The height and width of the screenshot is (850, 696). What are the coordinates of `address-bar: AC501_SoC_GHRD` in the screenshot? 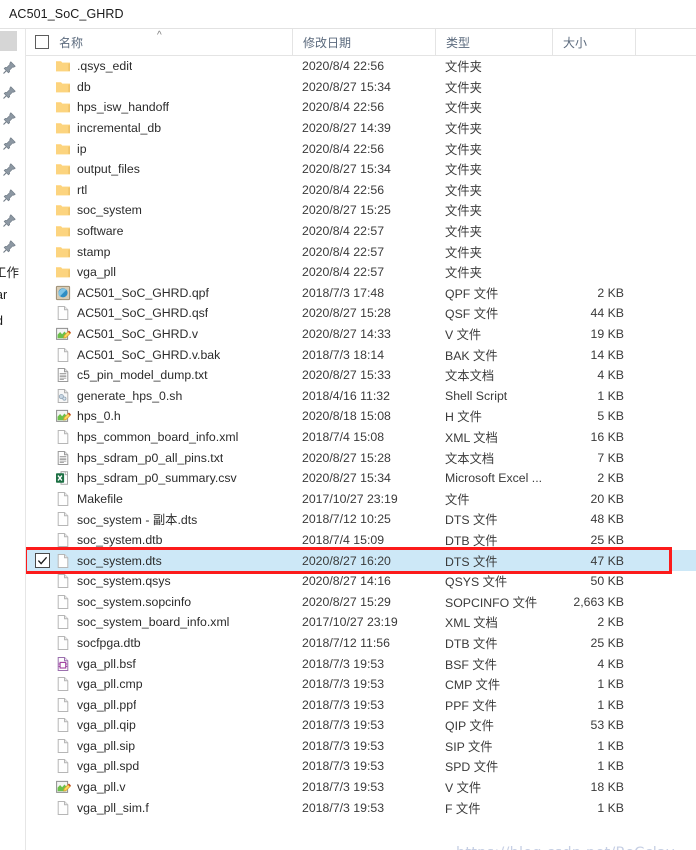 It's located at (348, 14).